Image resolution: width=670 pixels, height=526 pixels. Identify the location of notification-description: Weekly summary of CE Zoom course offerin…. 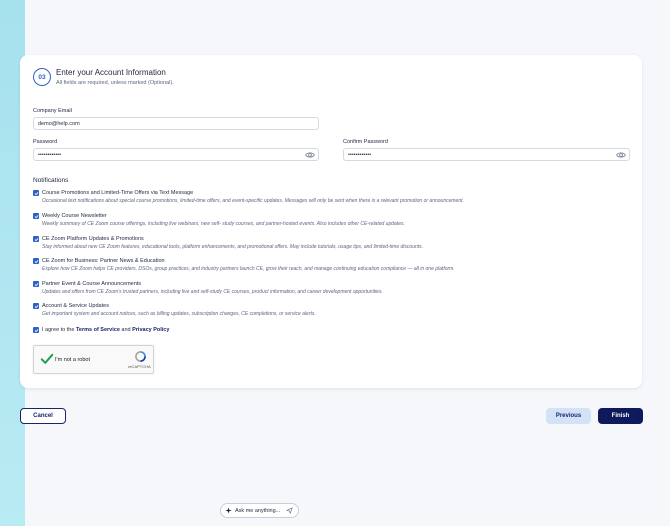
(223, 224).